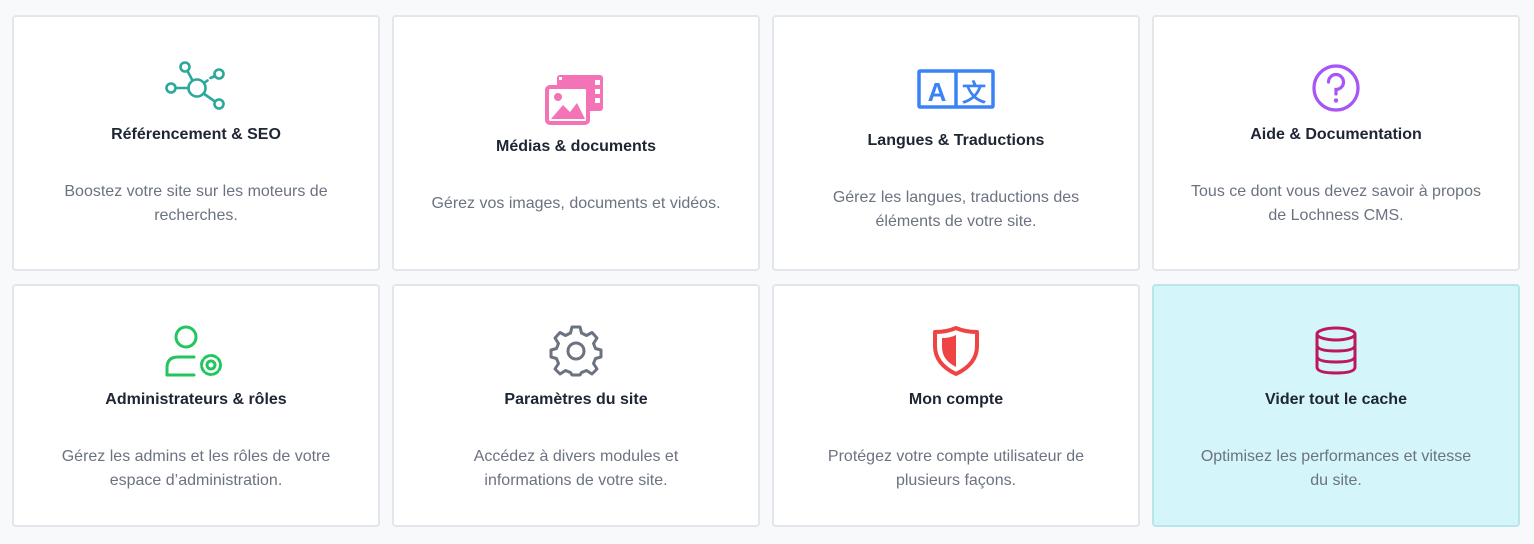 The height and width of the screenshot is (544, 1534). Describe the element at coordinates (956, 89) in the screenshot. I see `translate-icon: A 文` at that location.